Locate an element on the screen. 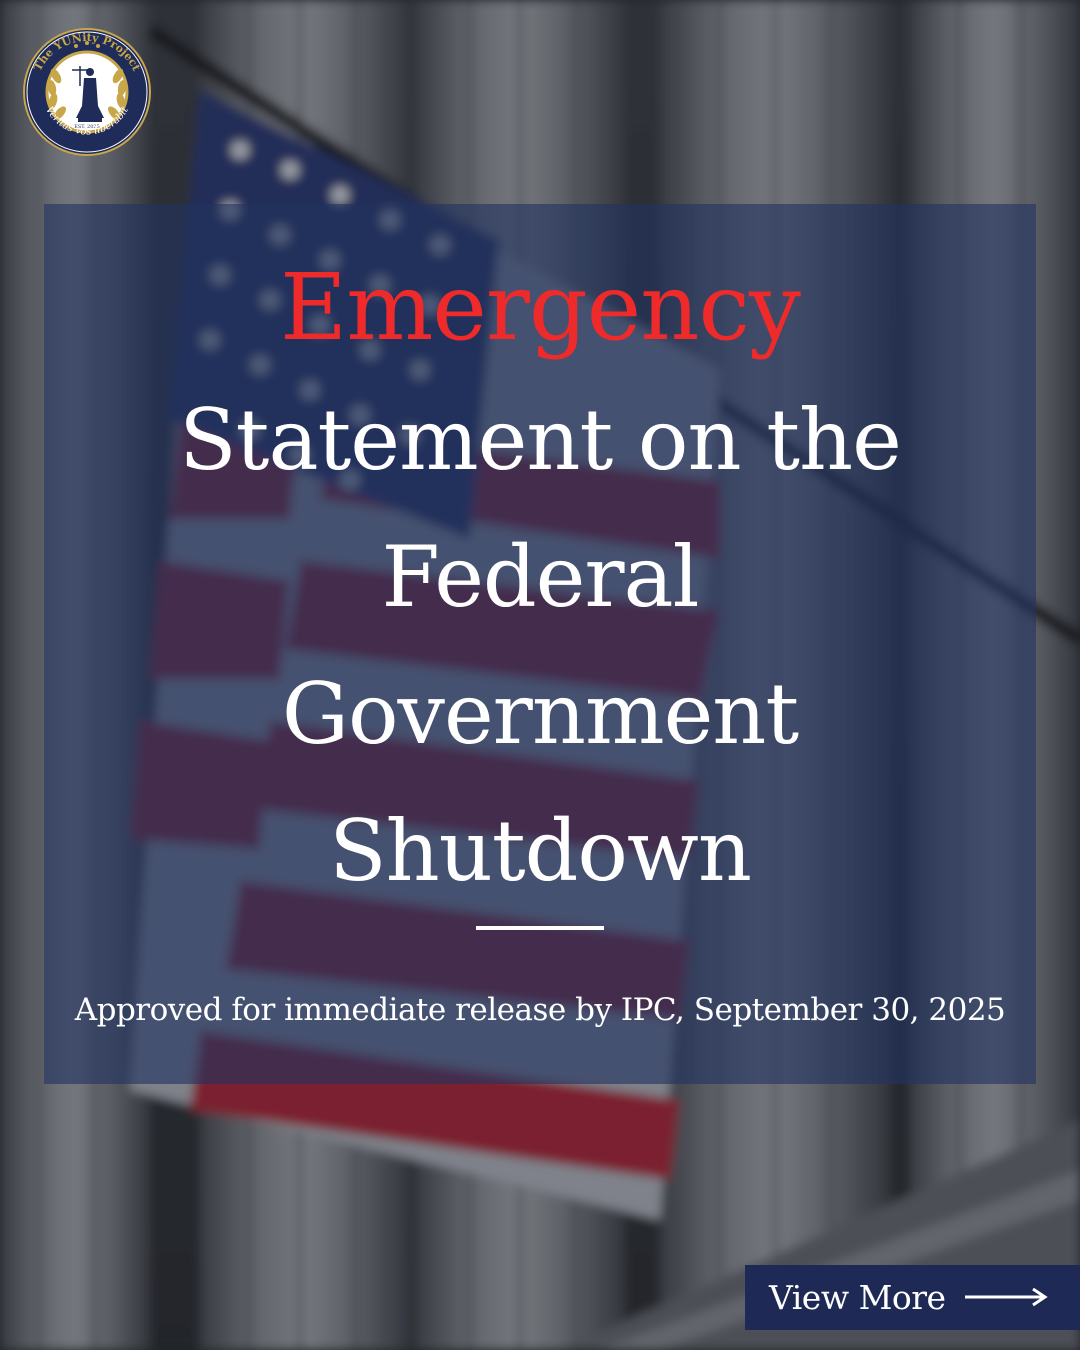 The height and width of the screenshot is (1350, 1080). headline-accent-word: Emergency is located at coordinates (540, 307).